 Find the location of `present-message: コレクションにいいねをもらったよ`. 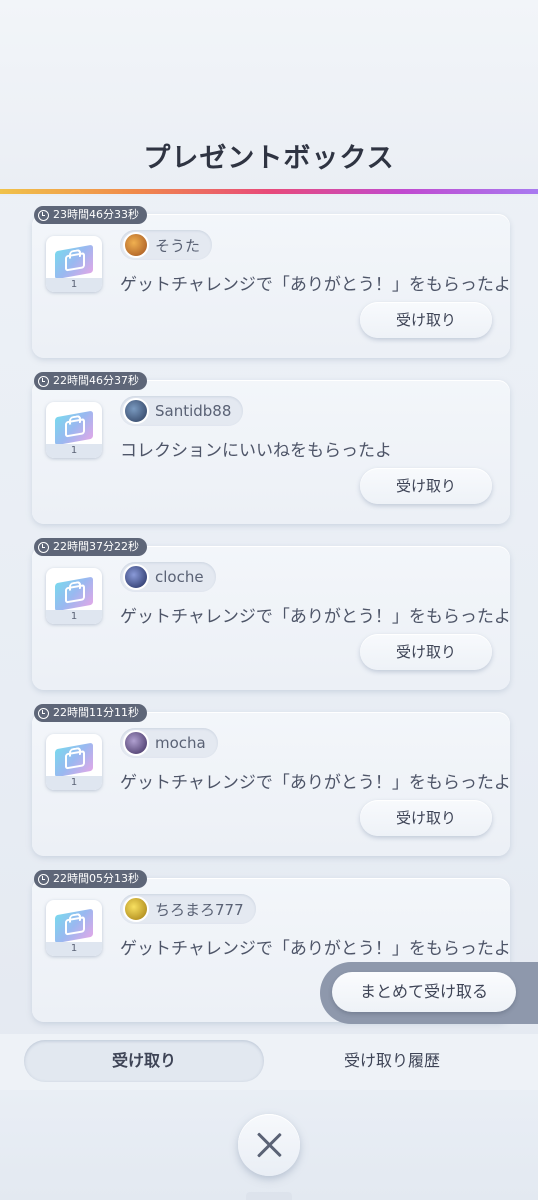

present-message: コレクションにいいねをもらったよ is located at coordinates (256, 451).